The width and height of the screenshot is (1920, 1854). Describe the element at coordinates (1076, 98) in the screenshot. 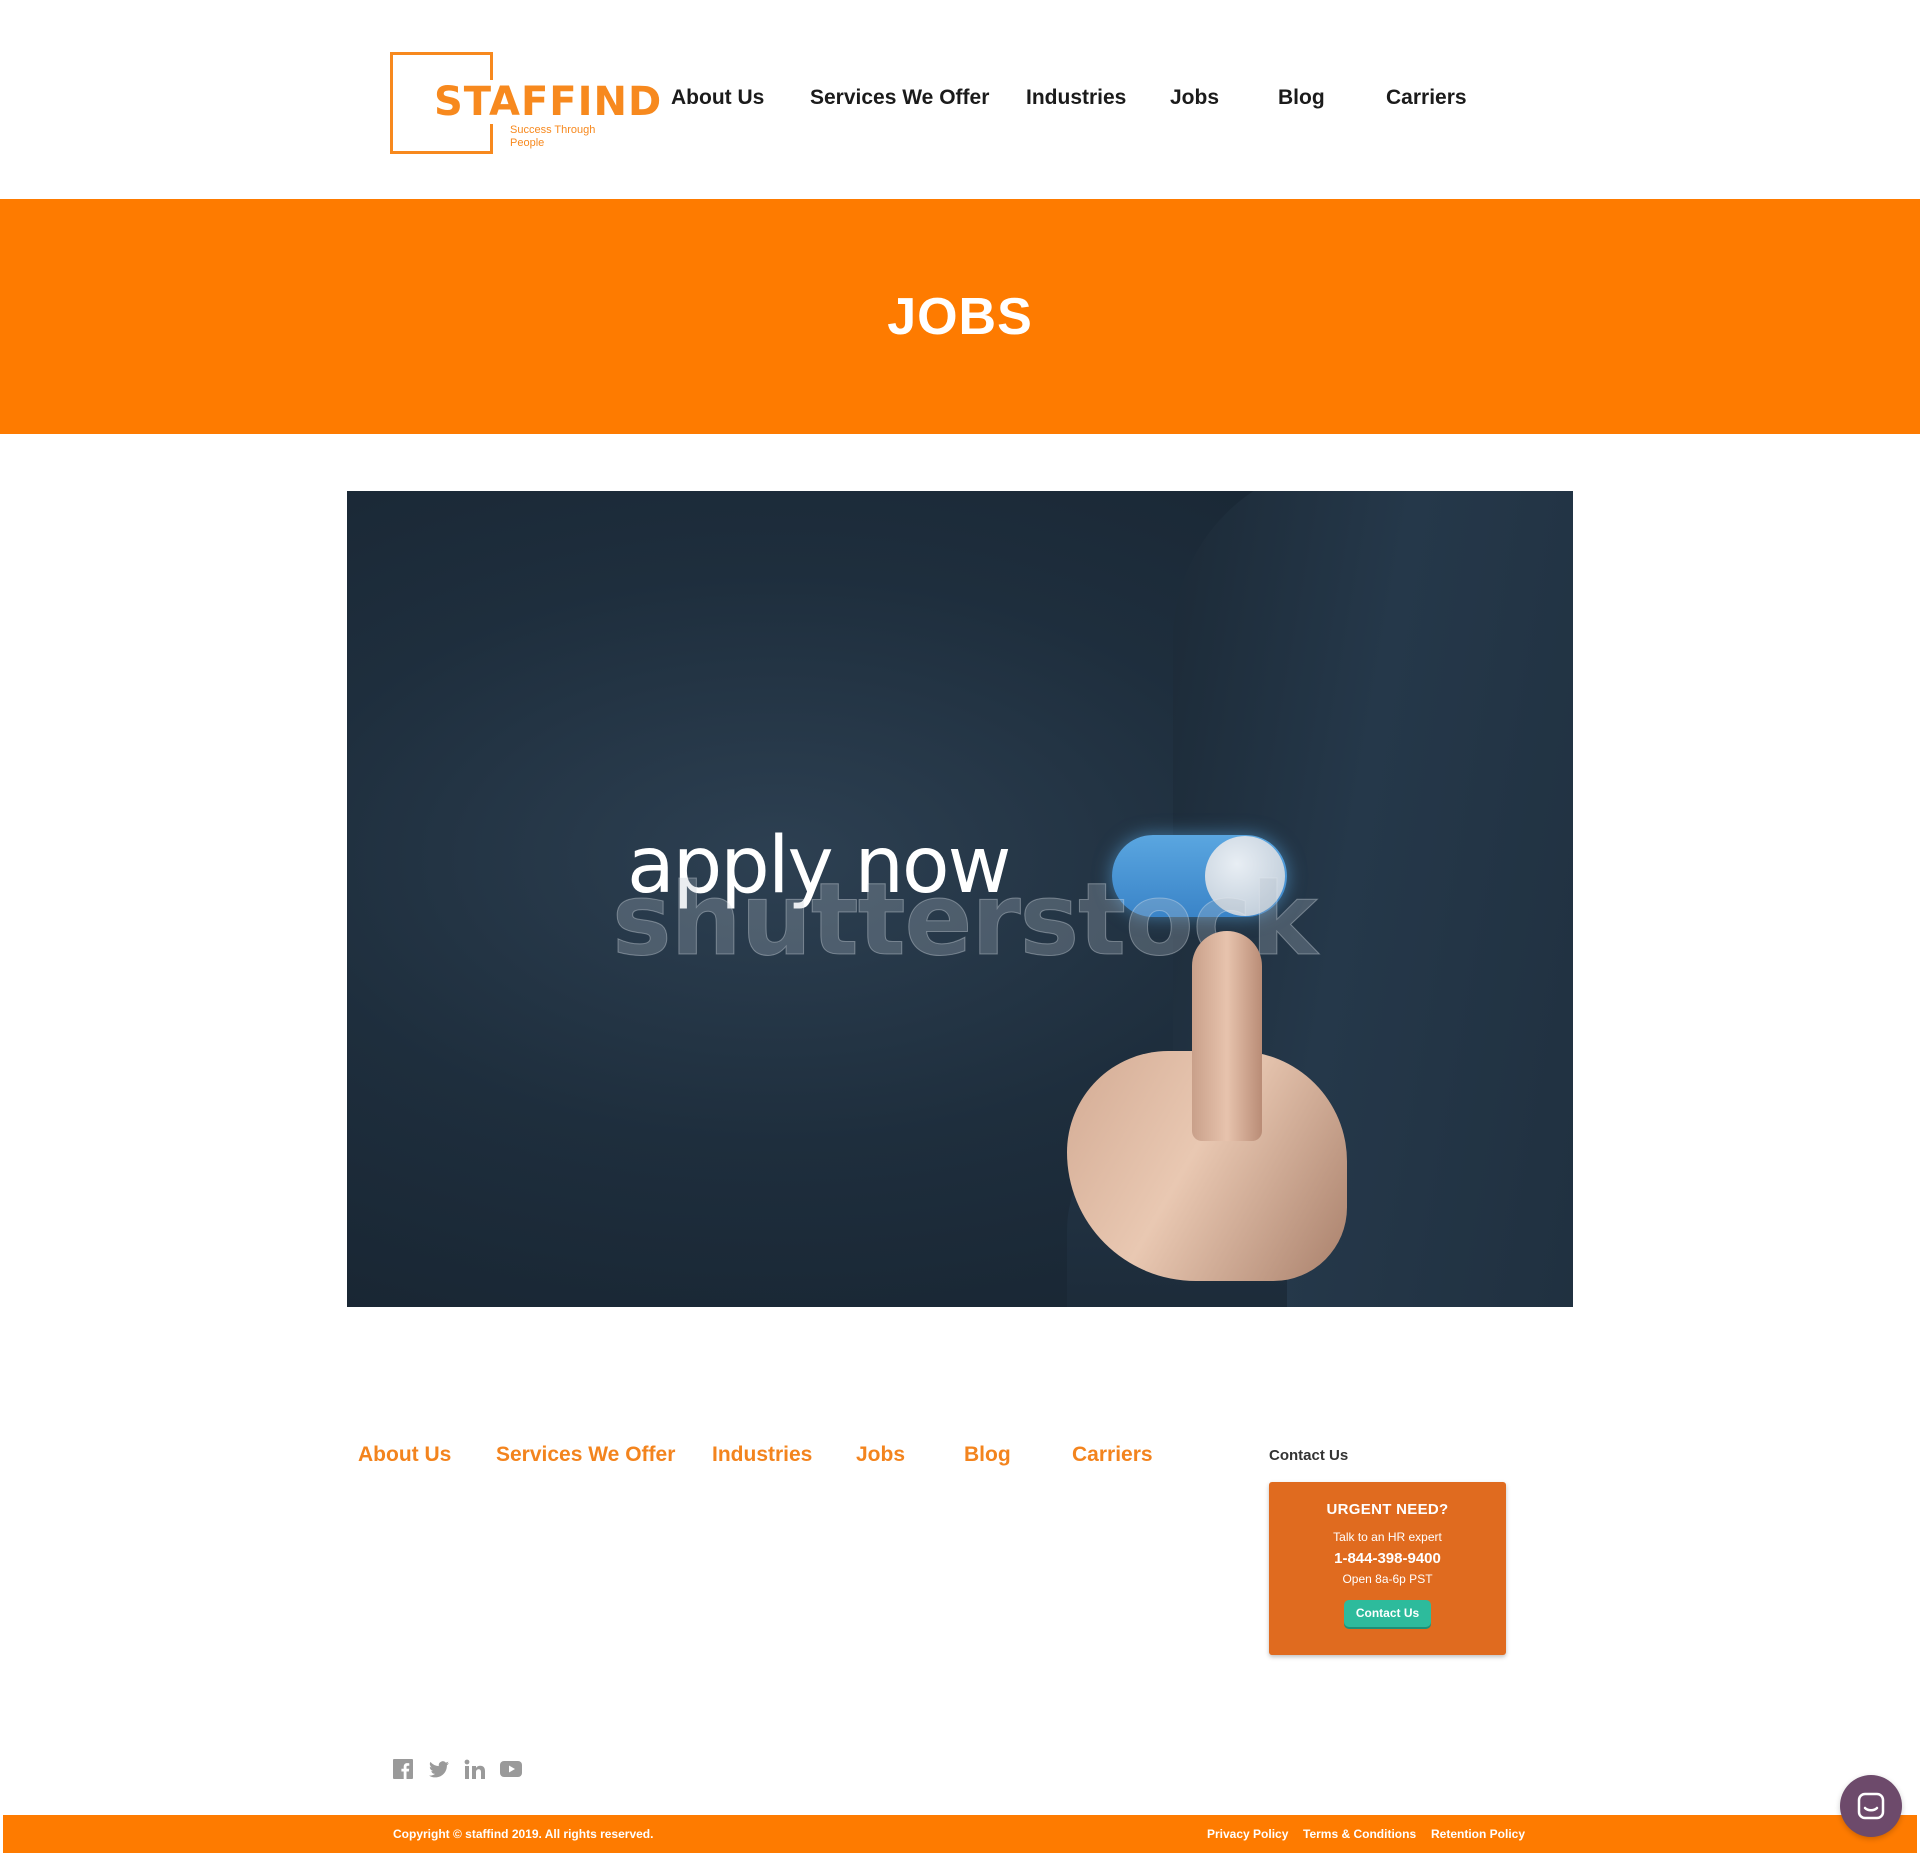

I see `nav-industries: Industries` at that location.